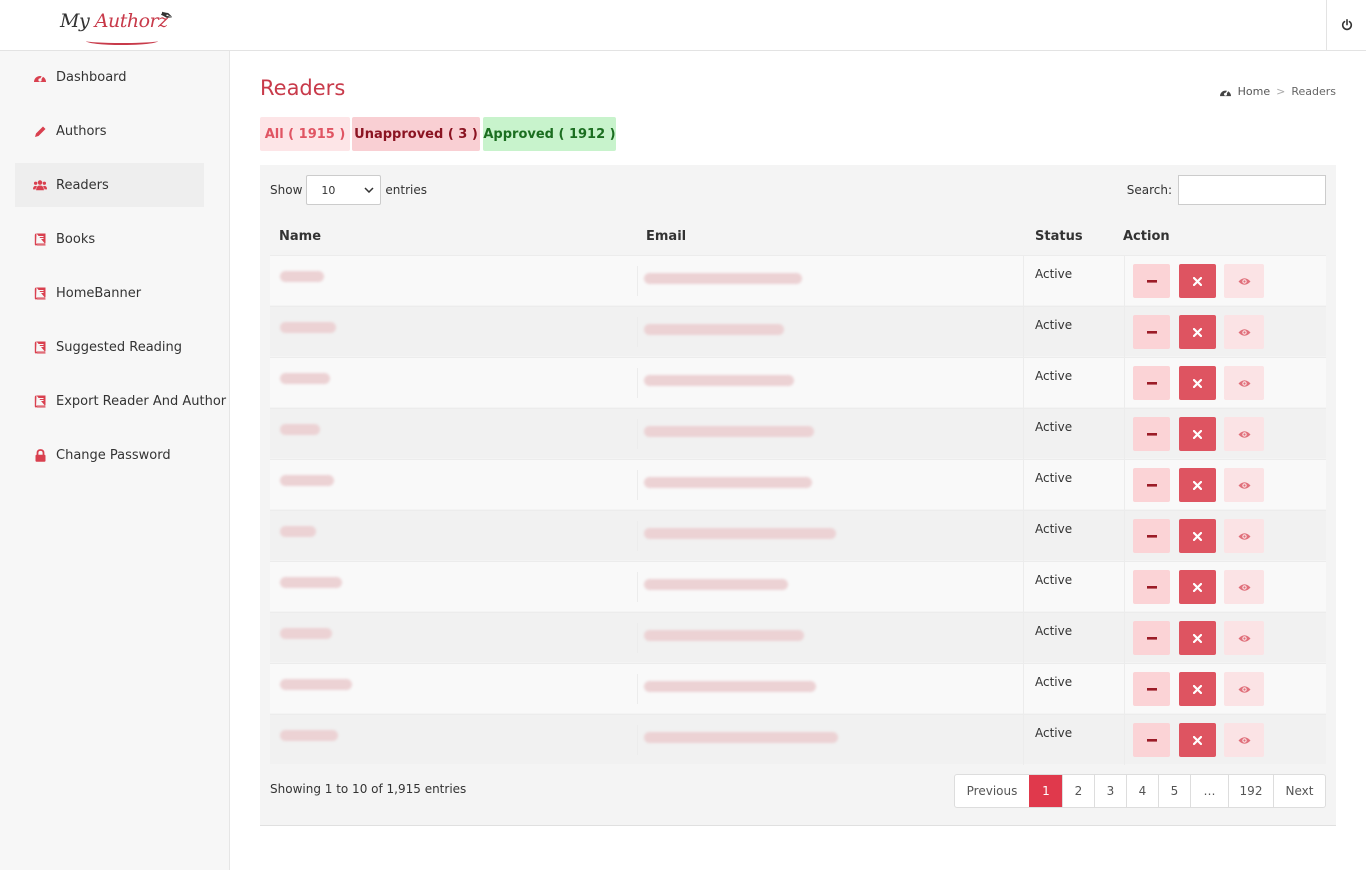  I want to click on sidebar-item-label: Readers, so click(82, 185).